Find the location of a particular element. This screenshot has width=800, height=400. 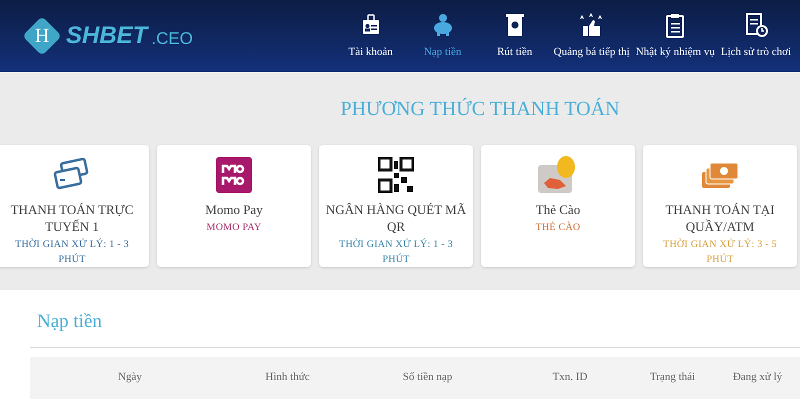

panel-title: Nạp tiền is located at coordinates (70, 322).